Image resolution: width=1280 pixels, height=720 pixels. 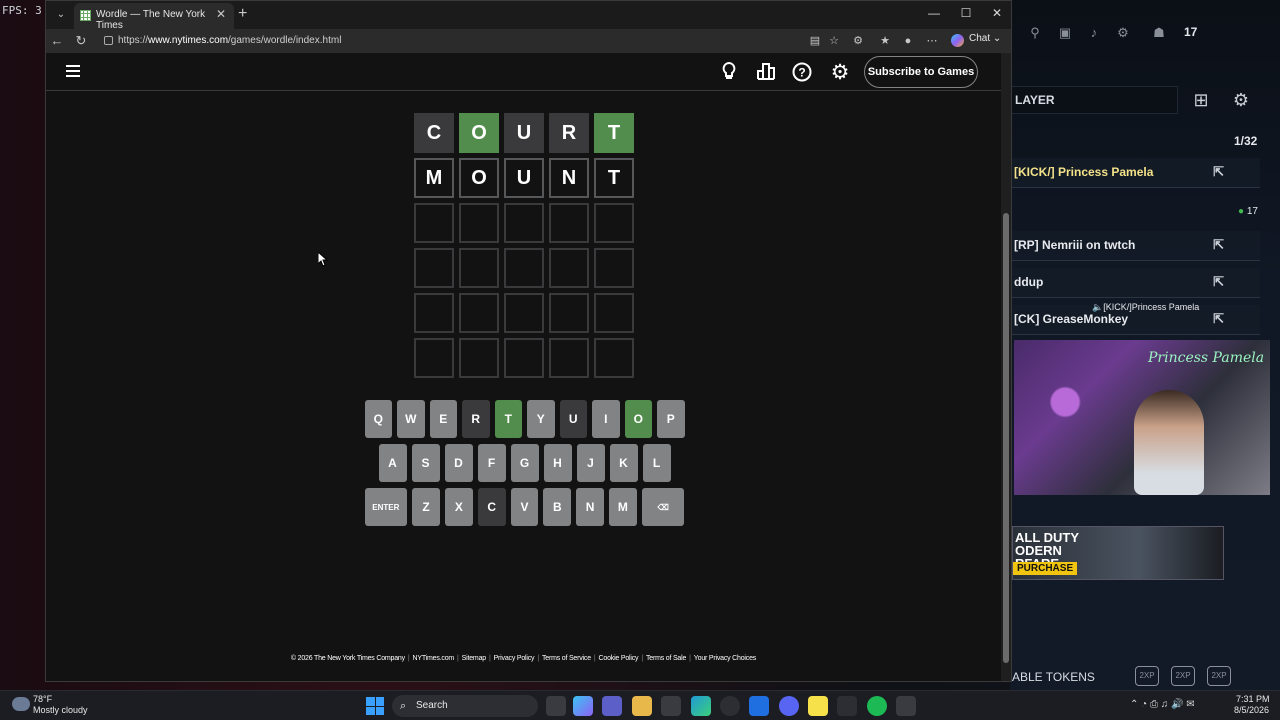 I want to click on weather-temp: 78°F, so click(x=42, y=699).